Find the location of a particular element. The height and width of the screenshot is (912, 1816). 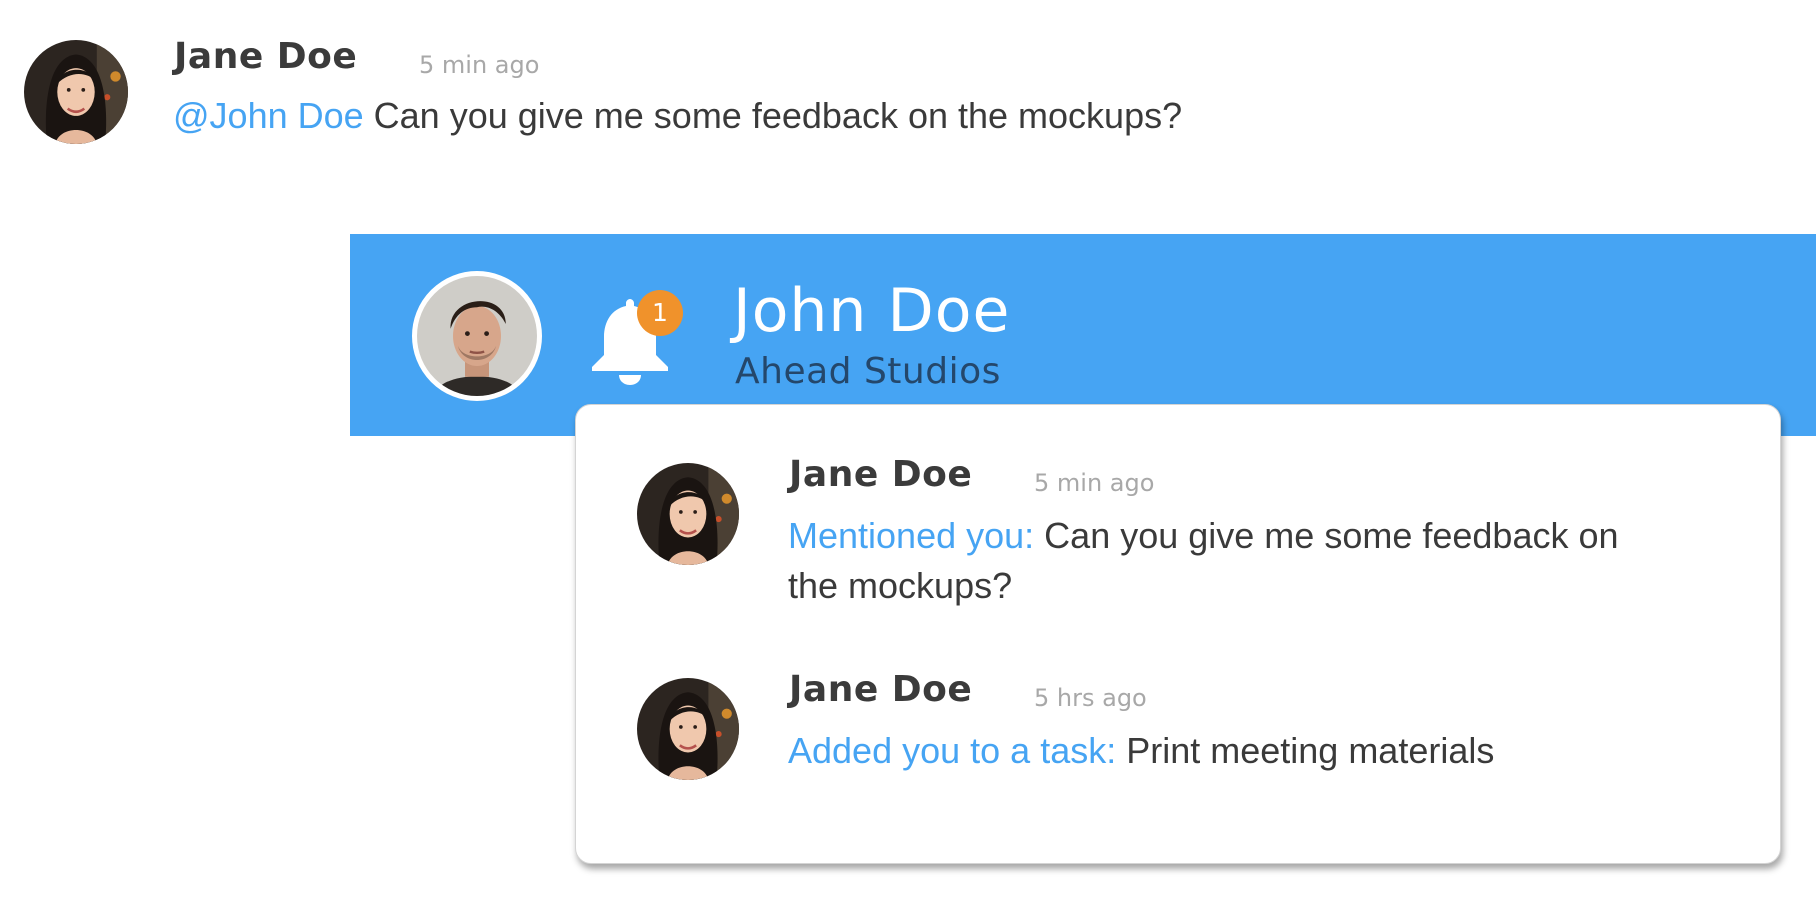

header-company-name: Ahead Studios is located at coordinates (868, 371).